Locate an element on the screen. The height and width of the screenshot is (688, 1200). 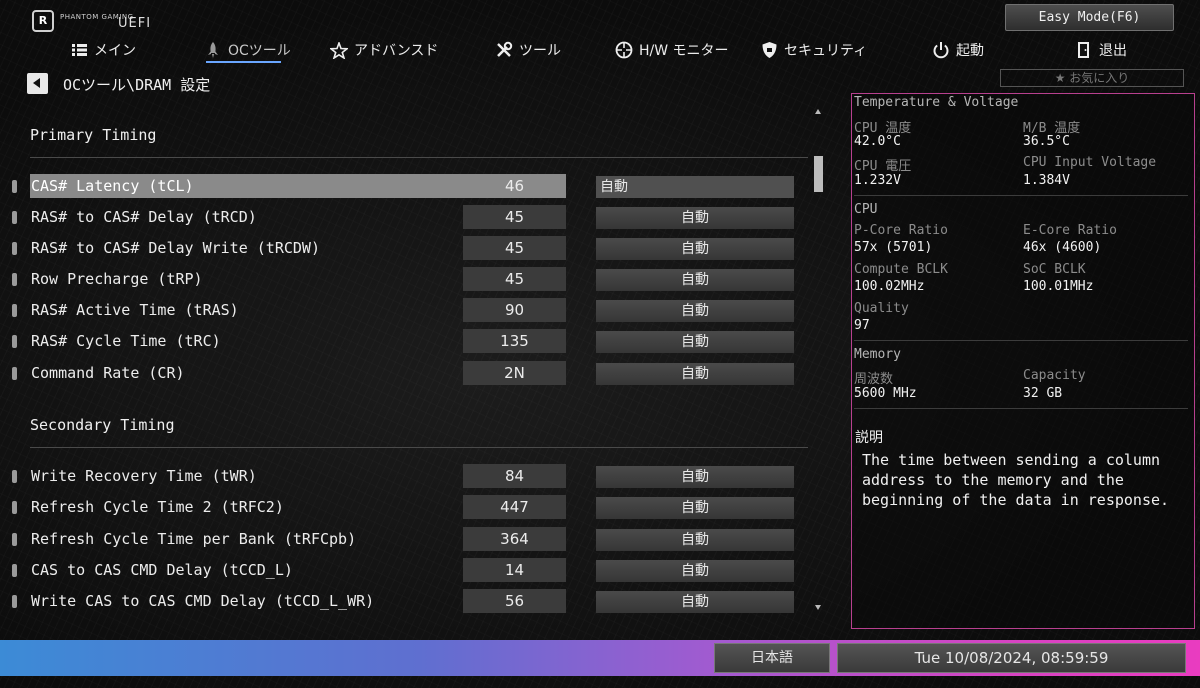
setting-row-cr: Command Rate (CR) 2N 自動 is located at coordinates (404, 373).